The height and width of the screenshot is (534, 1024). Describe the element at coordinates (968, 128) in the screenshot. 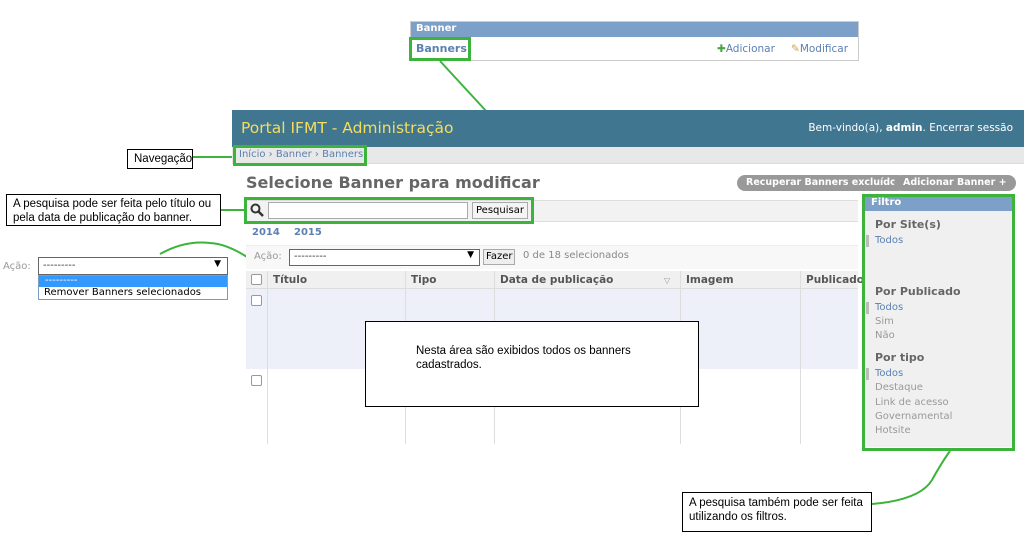

I see `logout-link: . Encerrar sessão` at that location.